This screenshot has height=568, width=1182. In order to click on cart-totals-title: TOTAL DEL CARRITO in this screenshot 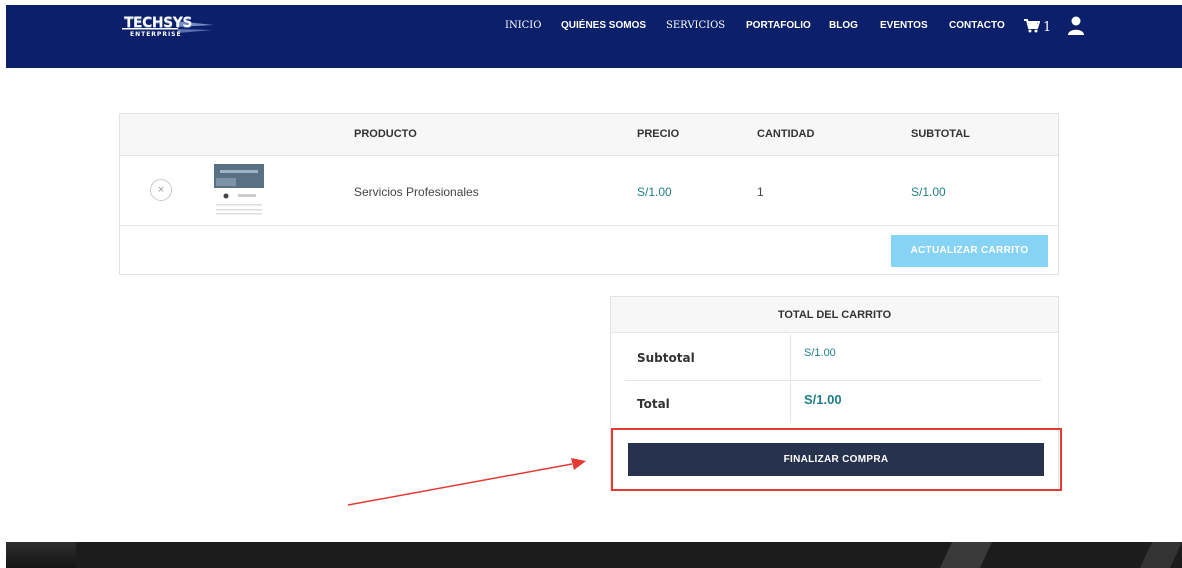, I will do `click(834, 315)`.